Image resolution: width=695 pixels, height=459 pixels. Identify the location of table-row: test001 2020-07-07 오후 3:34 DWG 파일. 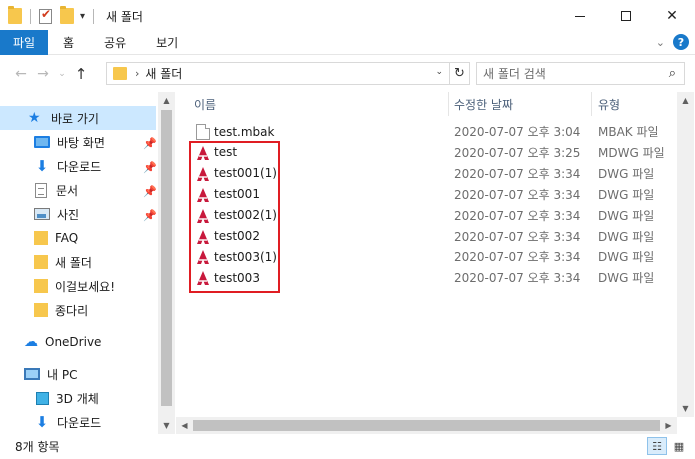
(426, 194).